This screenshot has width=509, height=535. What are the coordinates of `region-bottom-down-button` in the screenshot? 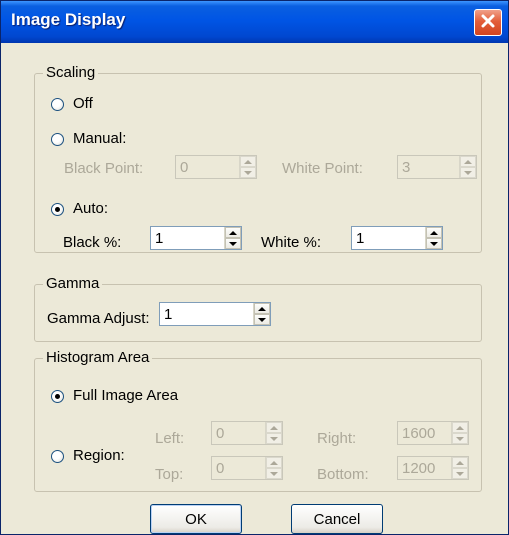 It's located at (460, 473).